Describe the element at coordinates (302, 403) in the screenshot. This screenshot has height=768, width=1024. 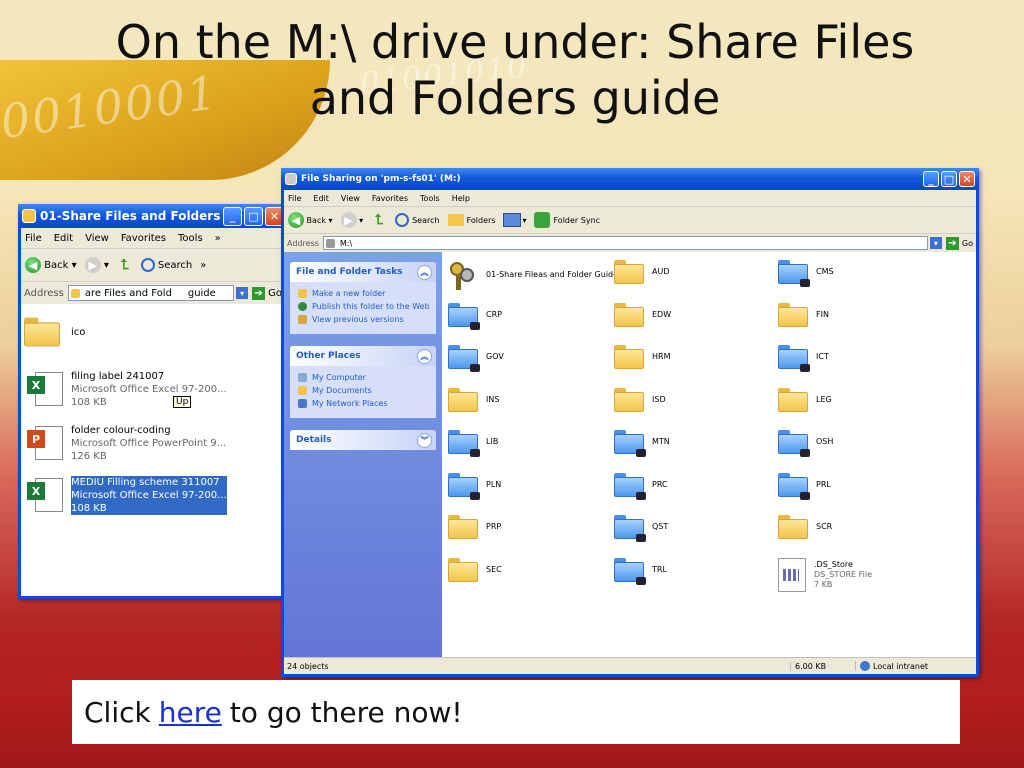
I see `network-places-icon` at that location.